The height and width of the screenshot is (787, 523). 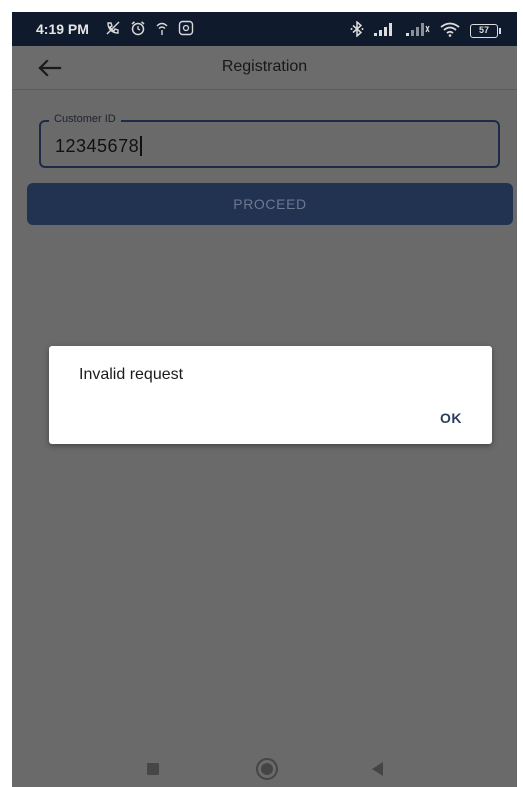 What do you see at coordinates (261, 6) in the screenshot?
I see `screenshot-border-top` at bounding box center [261, 6].